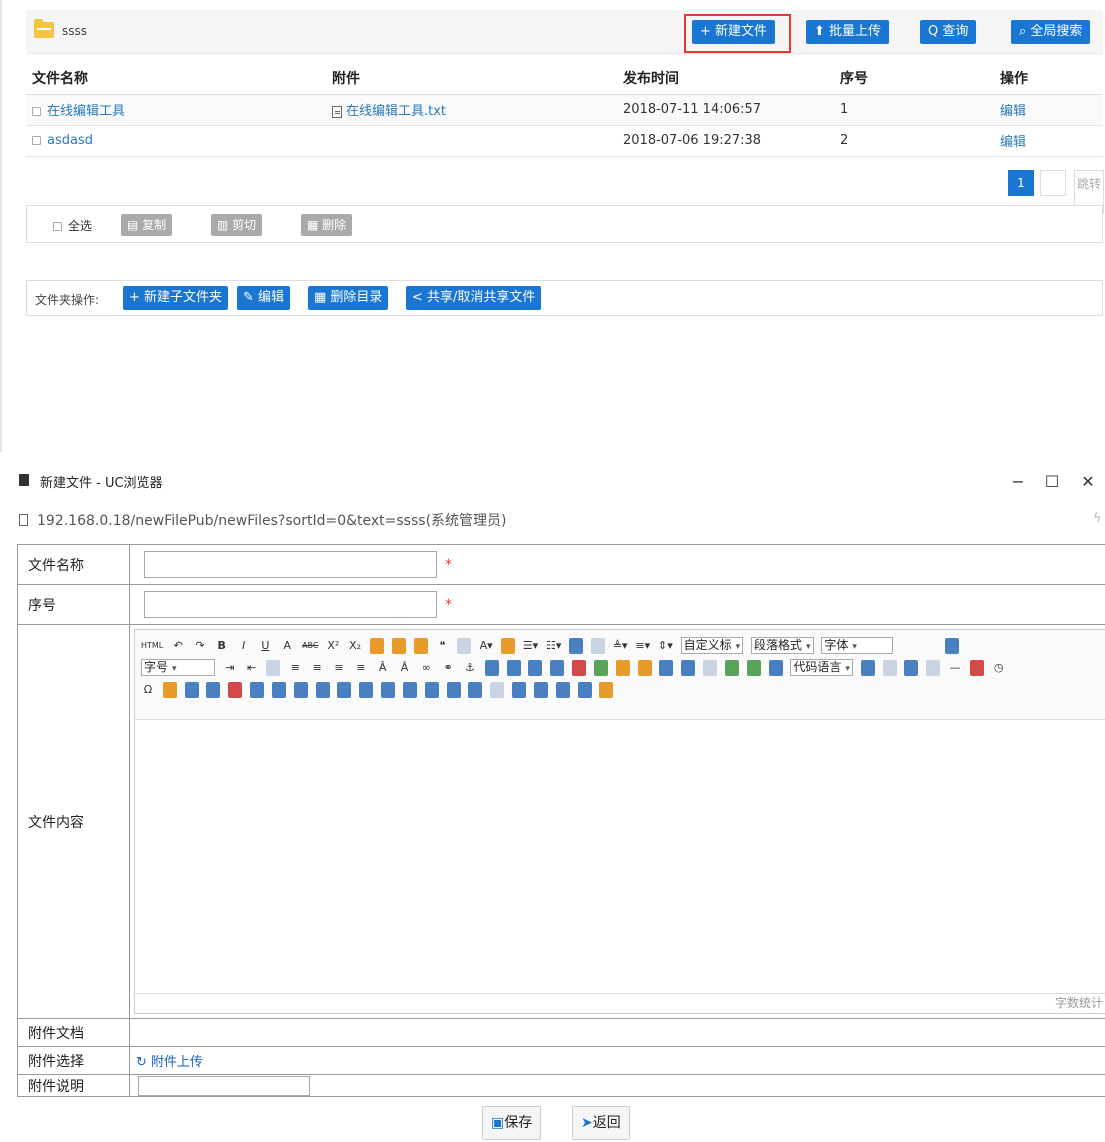 The width and height of the screenshot is (1105, 1142). I want to click on paste-text-icon, so click(464, 645).